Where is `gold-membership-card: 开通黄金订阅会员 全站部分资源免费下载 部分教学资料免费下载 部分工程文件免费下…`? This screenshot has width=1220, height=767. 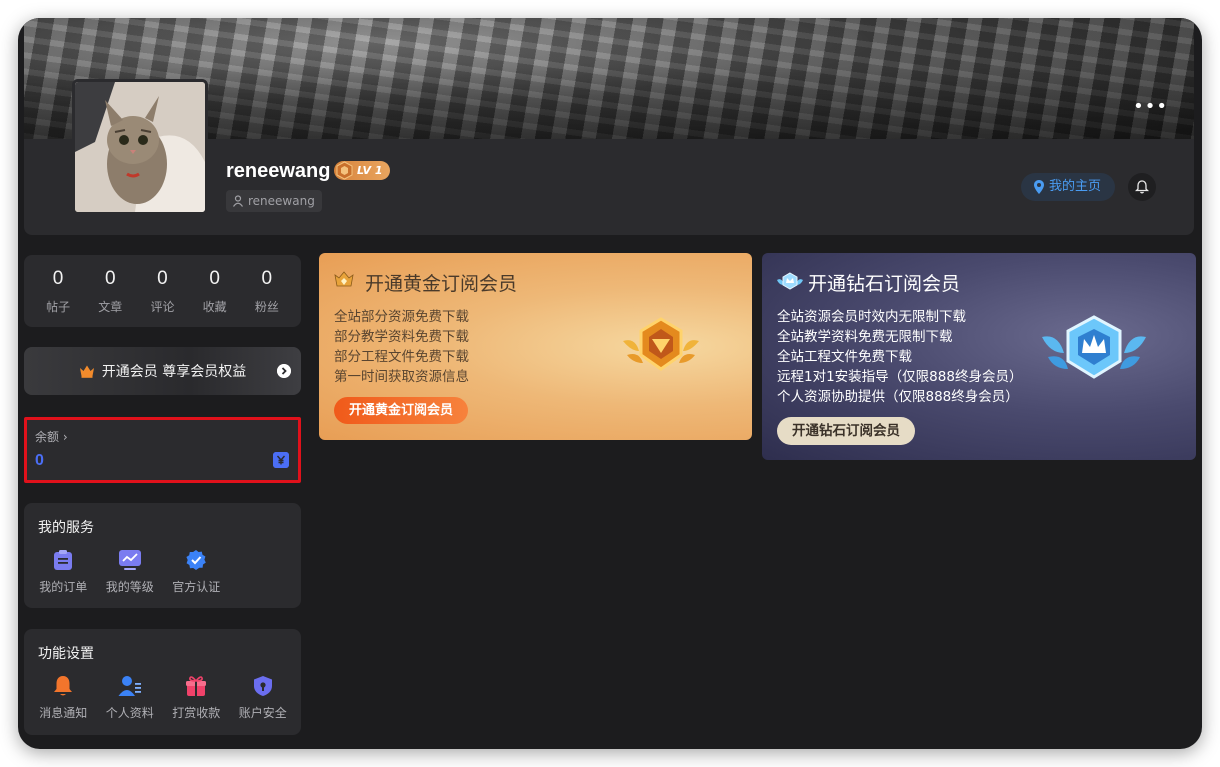 gold-membership-card: 开通黄金订阅会员 全站部分资源免费下载 部分教学资料免费下载 部分工程文件免费下… is located at coordinates (535, 346).